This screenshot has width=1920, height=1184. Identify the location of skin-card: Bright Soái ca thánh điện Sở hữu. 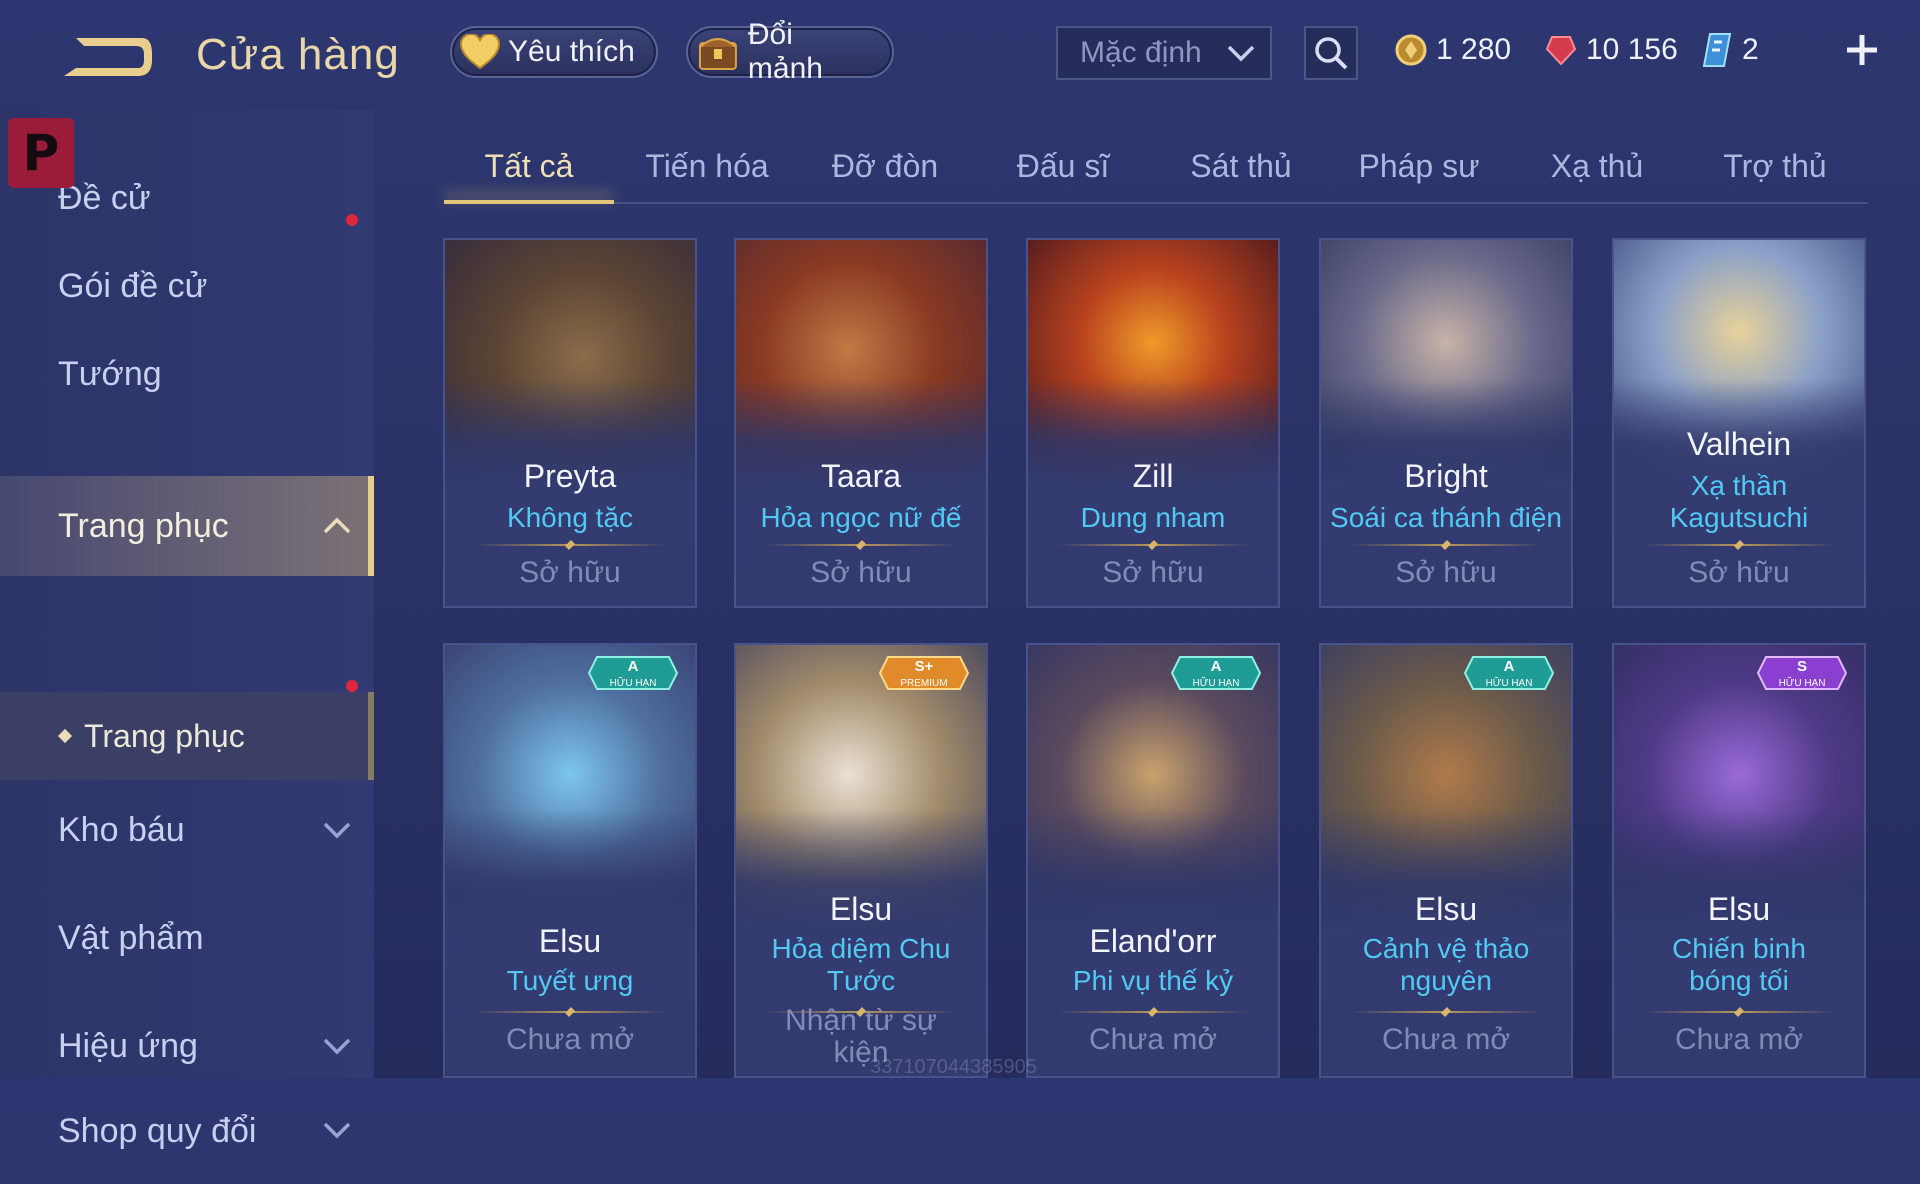
(1446, 423).